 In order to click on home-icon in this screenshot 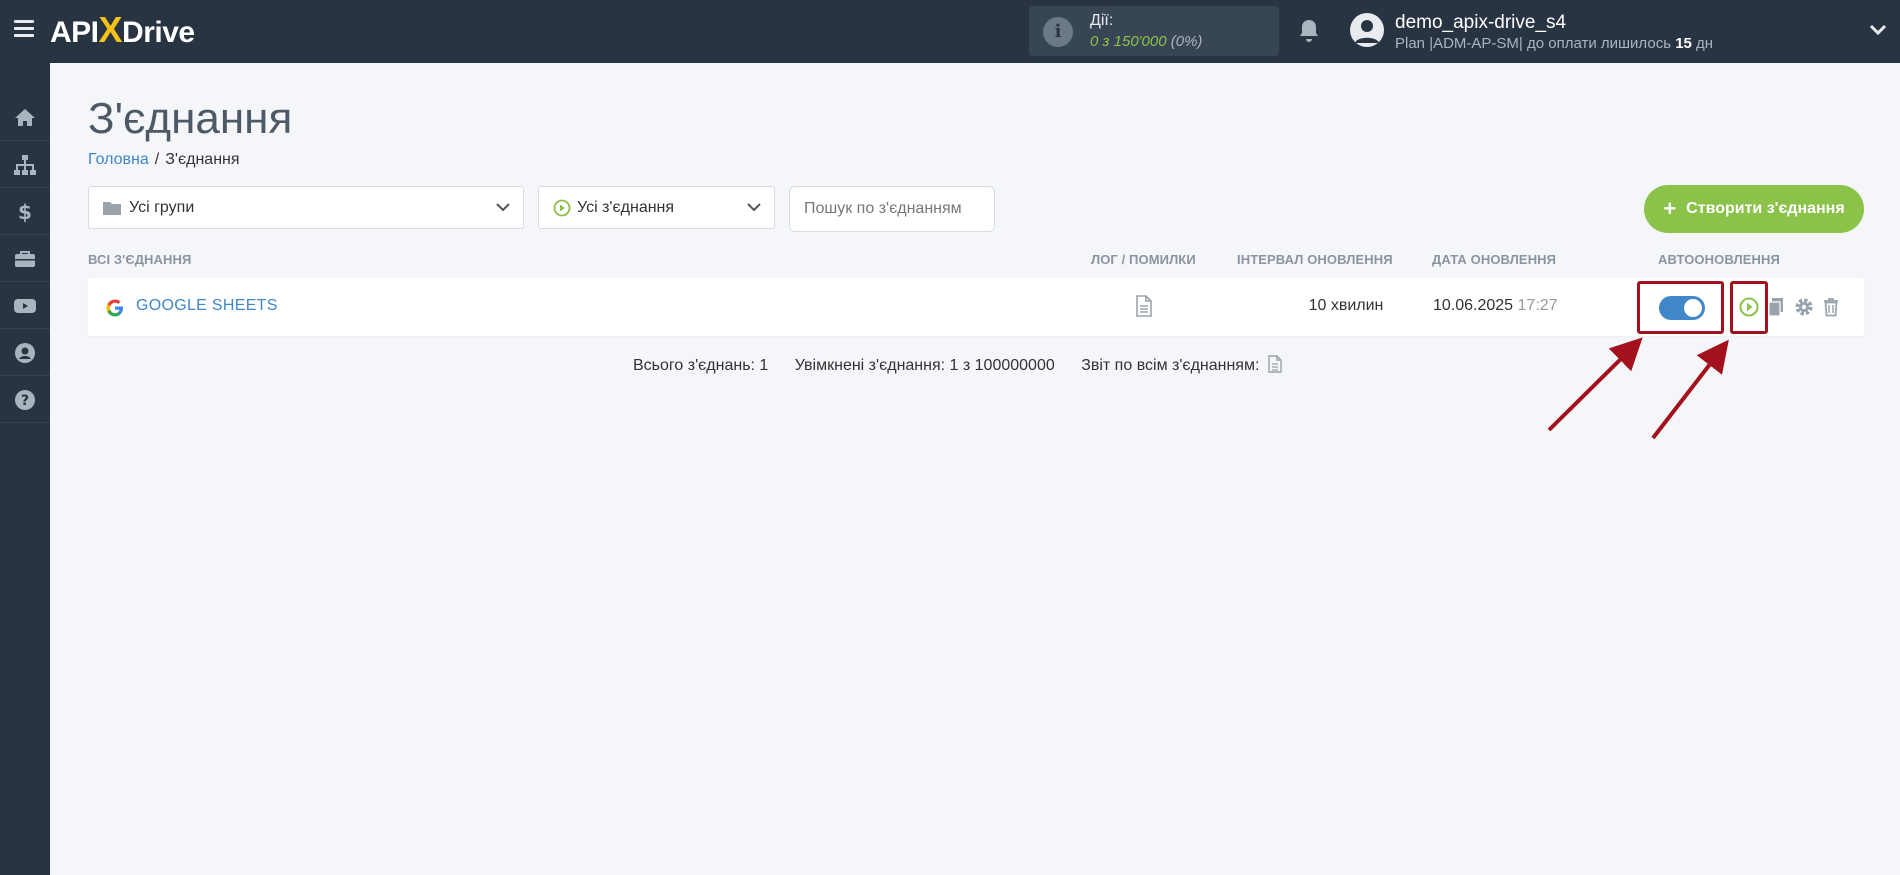, I will do `click(25, 117)`.